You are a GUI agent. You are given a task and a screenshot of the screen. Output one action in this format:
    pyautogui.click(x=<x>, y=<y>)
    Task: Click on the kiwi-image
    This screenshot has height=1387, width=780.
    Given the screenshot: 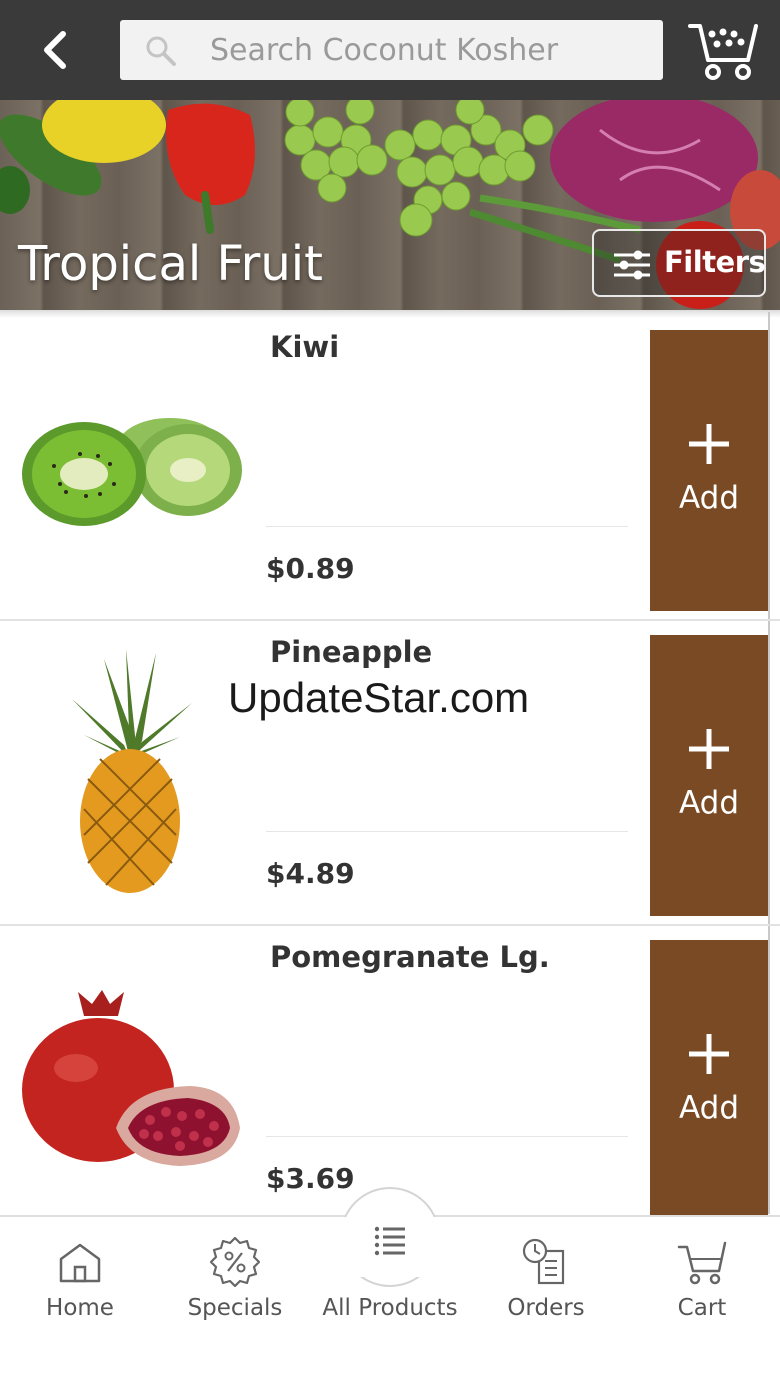 What is the action you would take?
    pyautogui.click(x=132, y=472)
    